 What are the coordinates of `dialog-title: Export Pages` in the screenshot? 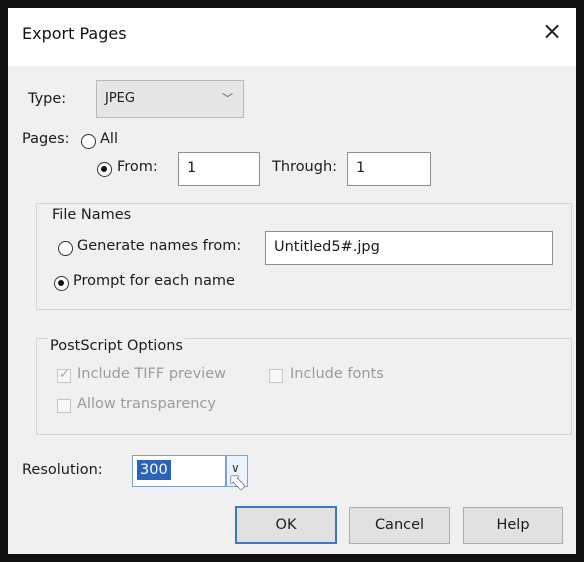 It's located at (74, 33).